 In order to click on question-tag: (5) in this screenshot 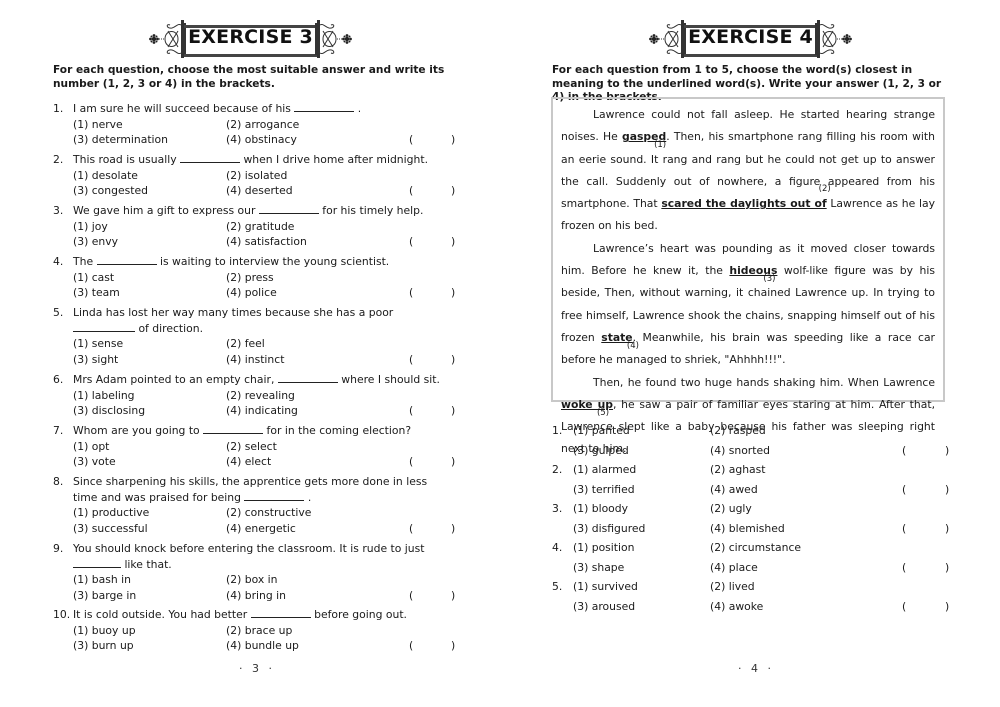, I will do `click(603, 412)`.